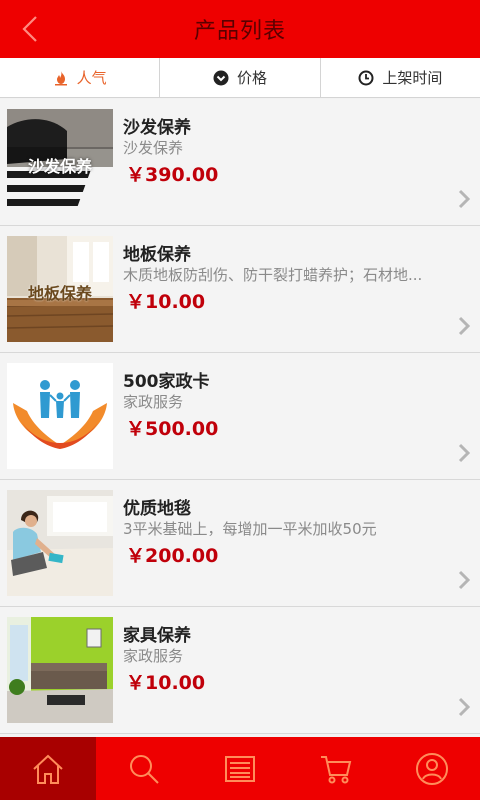 Image resolution: width=480 pixels, height=800 pixels. I want to click on header-bar: 产品列表, so click(240, 29).